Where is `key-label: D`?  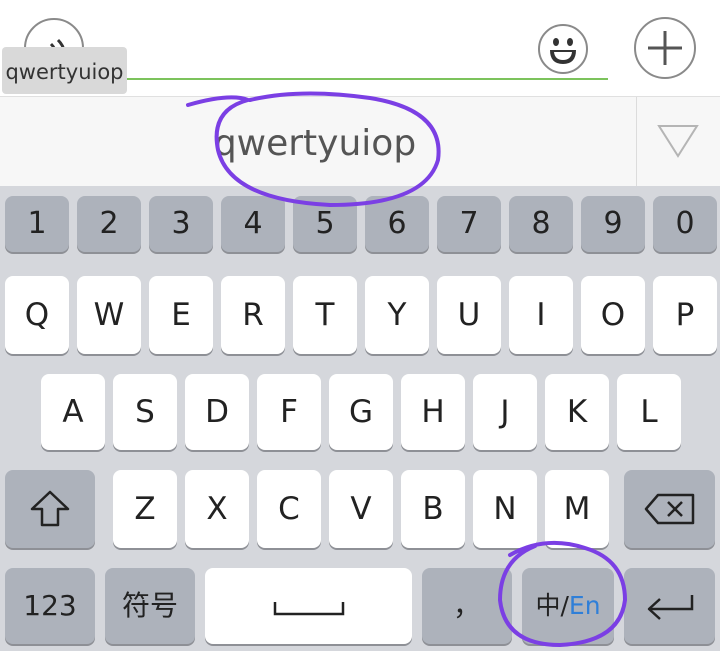
key-label: D is located at coordinates (217, 412).